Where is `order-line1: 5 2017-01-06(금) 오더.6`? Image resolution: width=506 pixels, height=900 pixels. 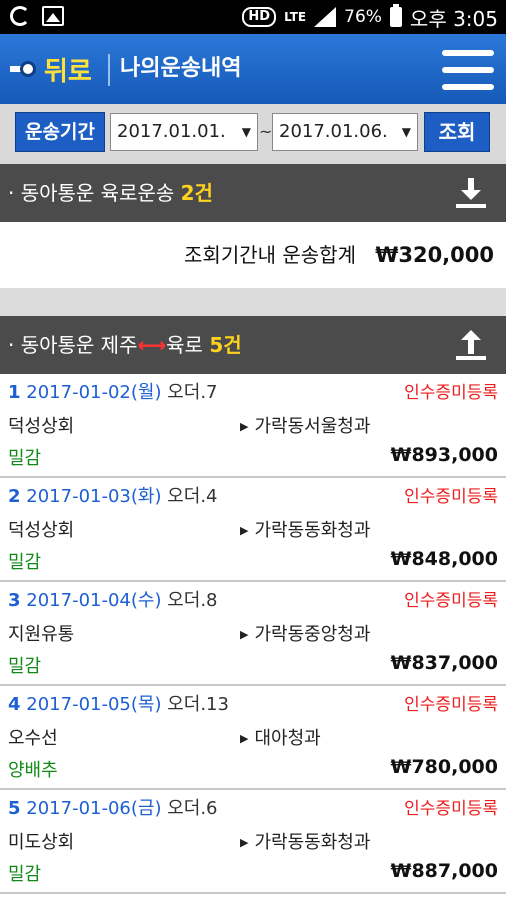 order-line1: 5 2017-01-06(금) 오더.6 is located at coordinates (113, 807).